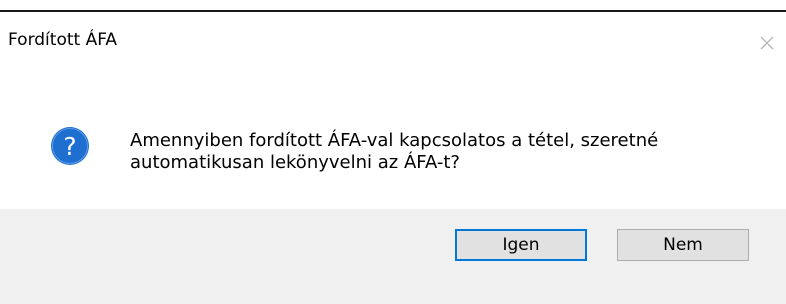 The image size is (786, 304). I want to click on close-icon, so click(767, 43).